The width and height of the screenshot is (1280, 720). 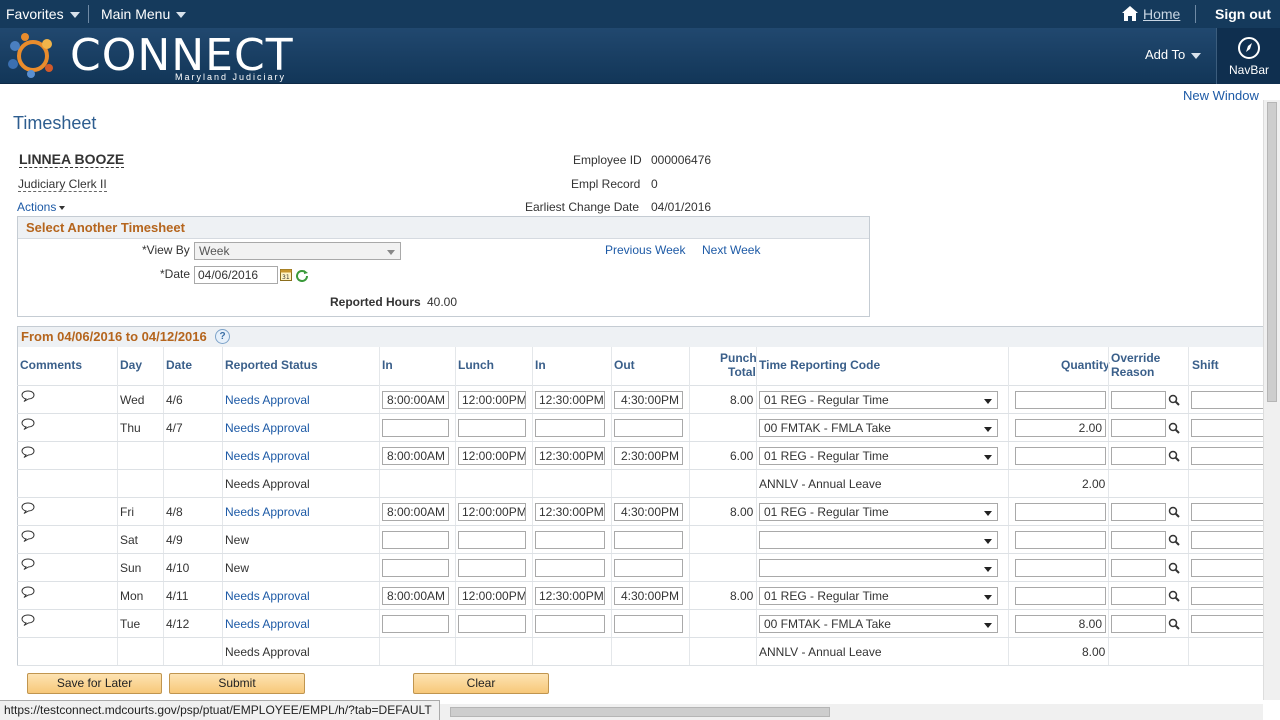 I want to click on sign-out-link: Sign out, so click(x=1243, y=14).